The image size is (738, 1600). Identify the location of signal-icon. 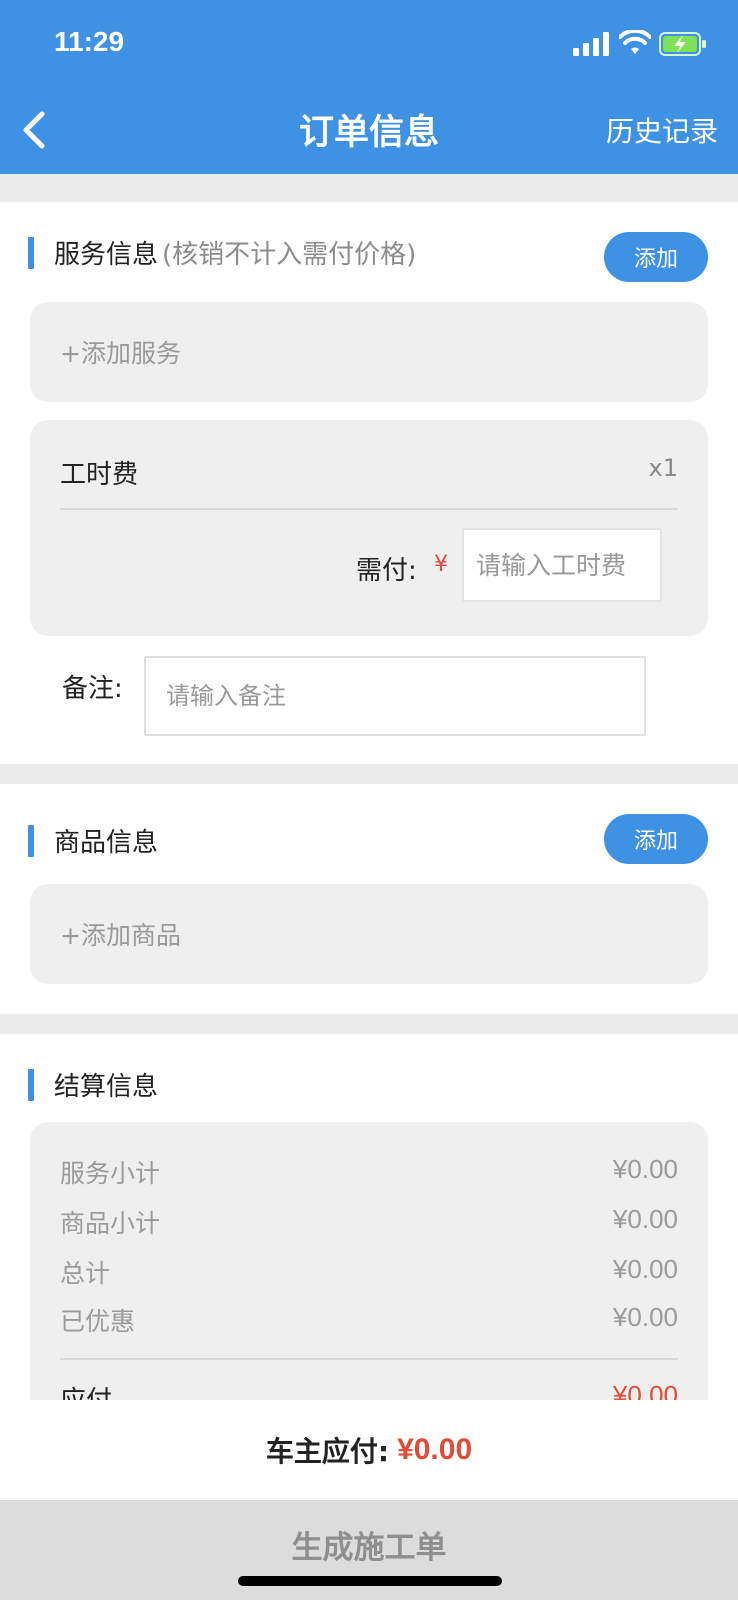
(591, 44).